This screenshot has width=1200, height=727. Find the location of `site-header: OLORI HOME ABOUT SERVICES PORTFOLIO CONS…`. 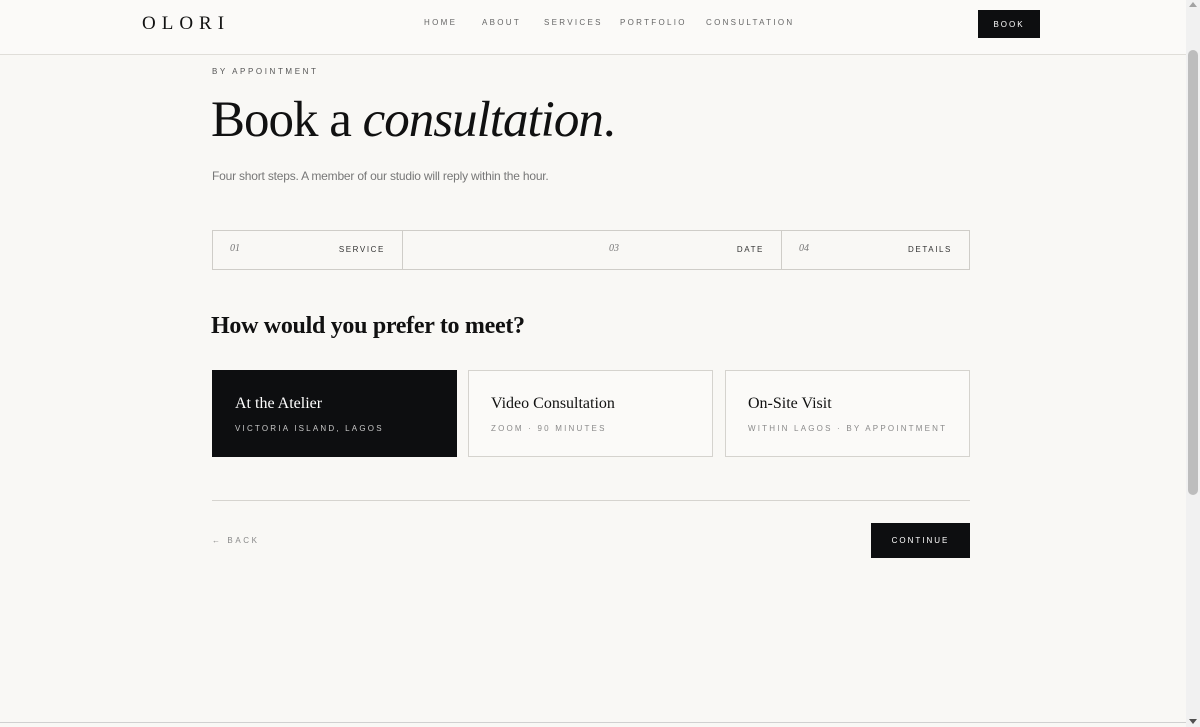

site-header: OLORI HOME ABOUT SERVICES PORTFOLIO CONS… is located at coordinates (593, 27).